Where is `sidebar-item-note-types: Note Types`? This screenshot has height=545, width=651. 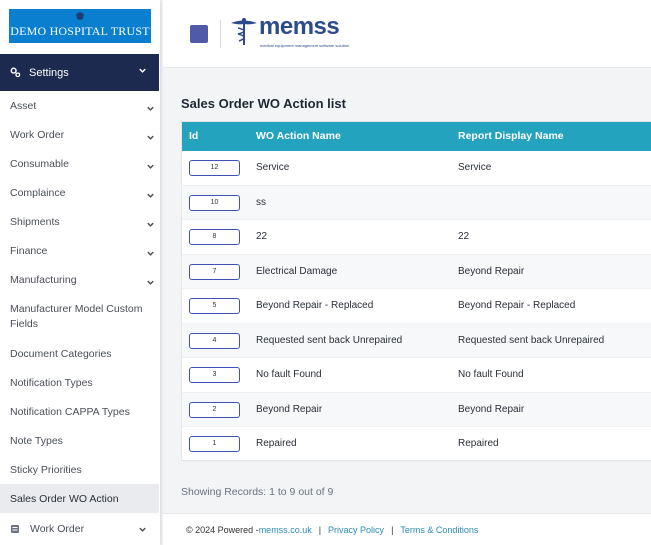 sidebar-item-note-types: Note Types is located at coordinates (79, 440).